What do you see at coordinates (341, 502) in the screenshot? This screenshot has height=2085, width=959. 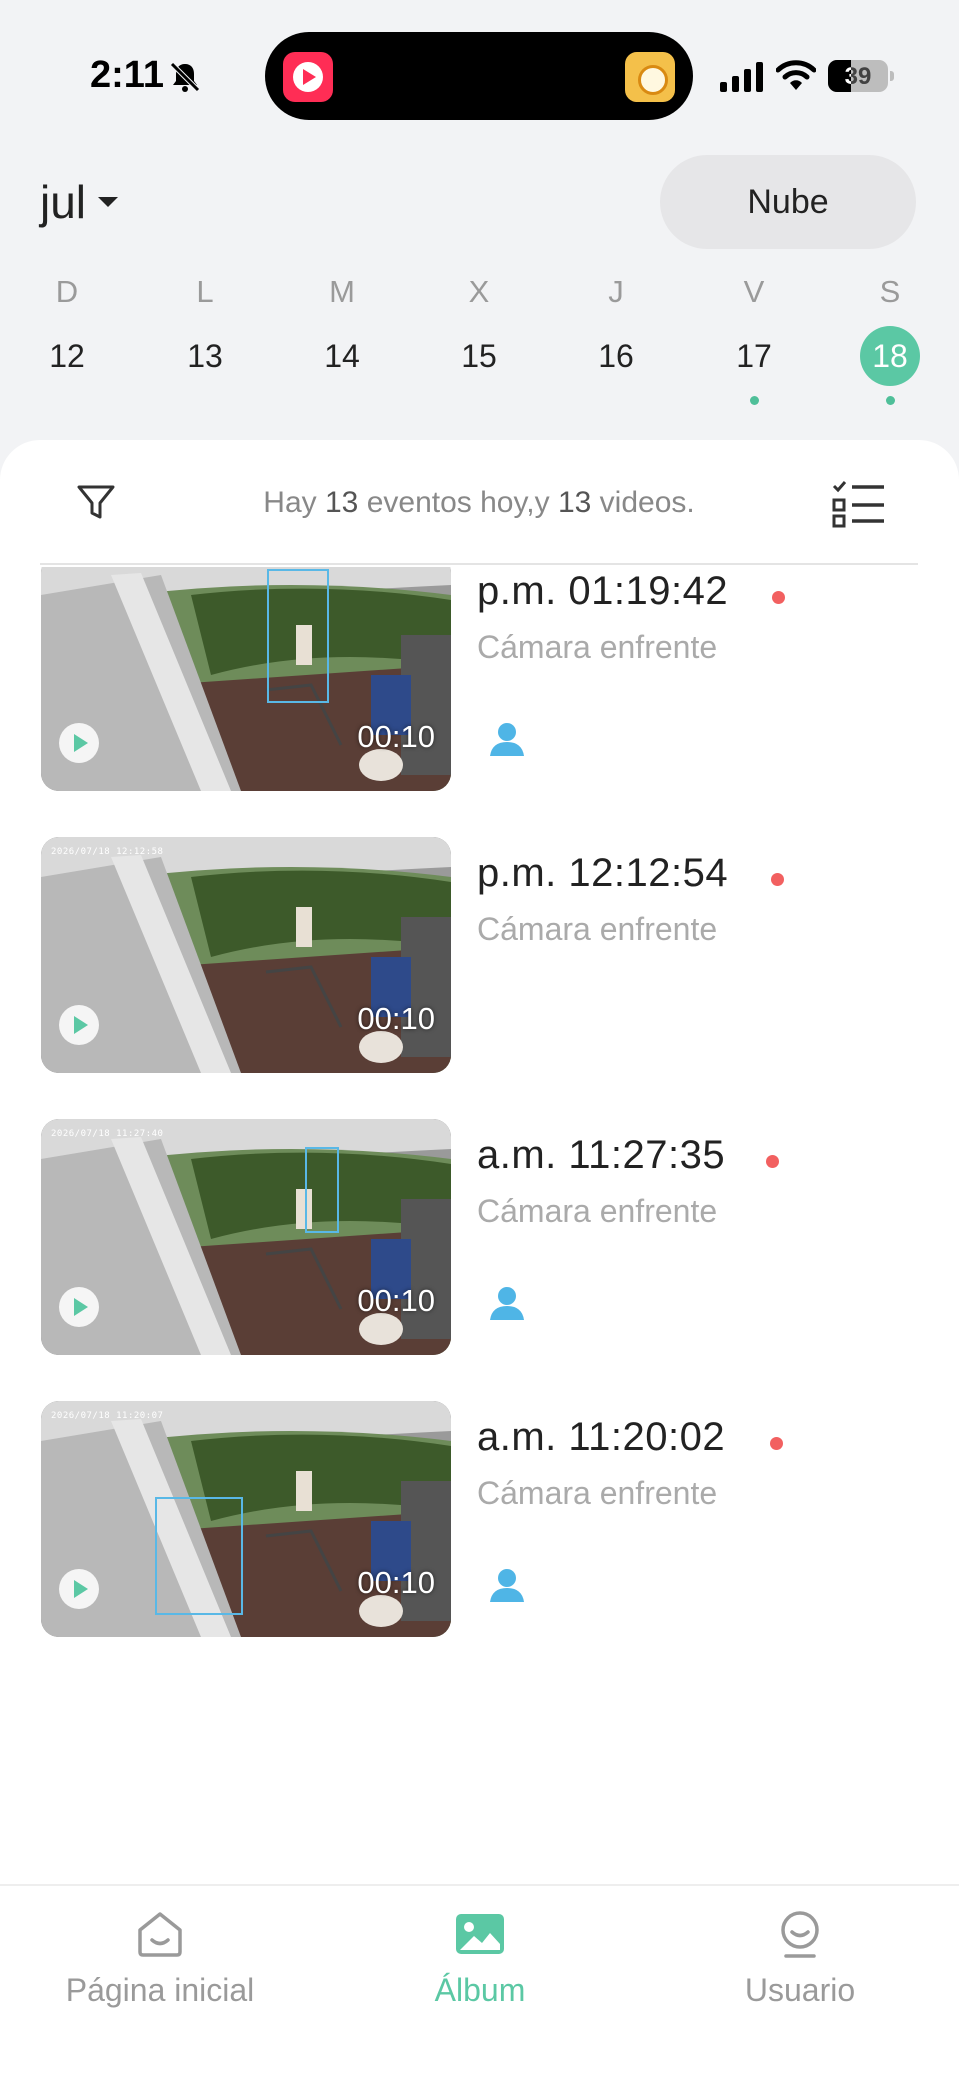 I see `events-count: 13` at bounding box center [341, 502].